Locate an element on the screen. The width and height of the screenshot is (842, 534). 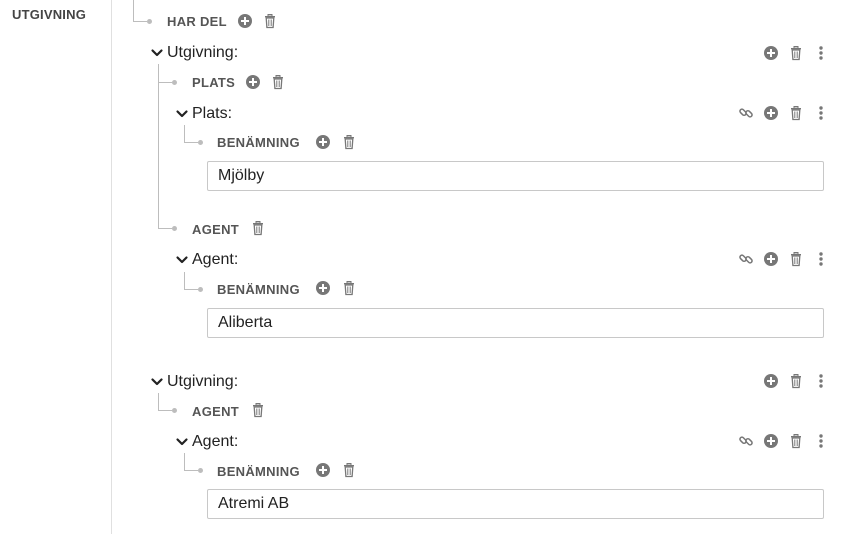
section-label: UTGIVNING is located at coordinates (49, 14).